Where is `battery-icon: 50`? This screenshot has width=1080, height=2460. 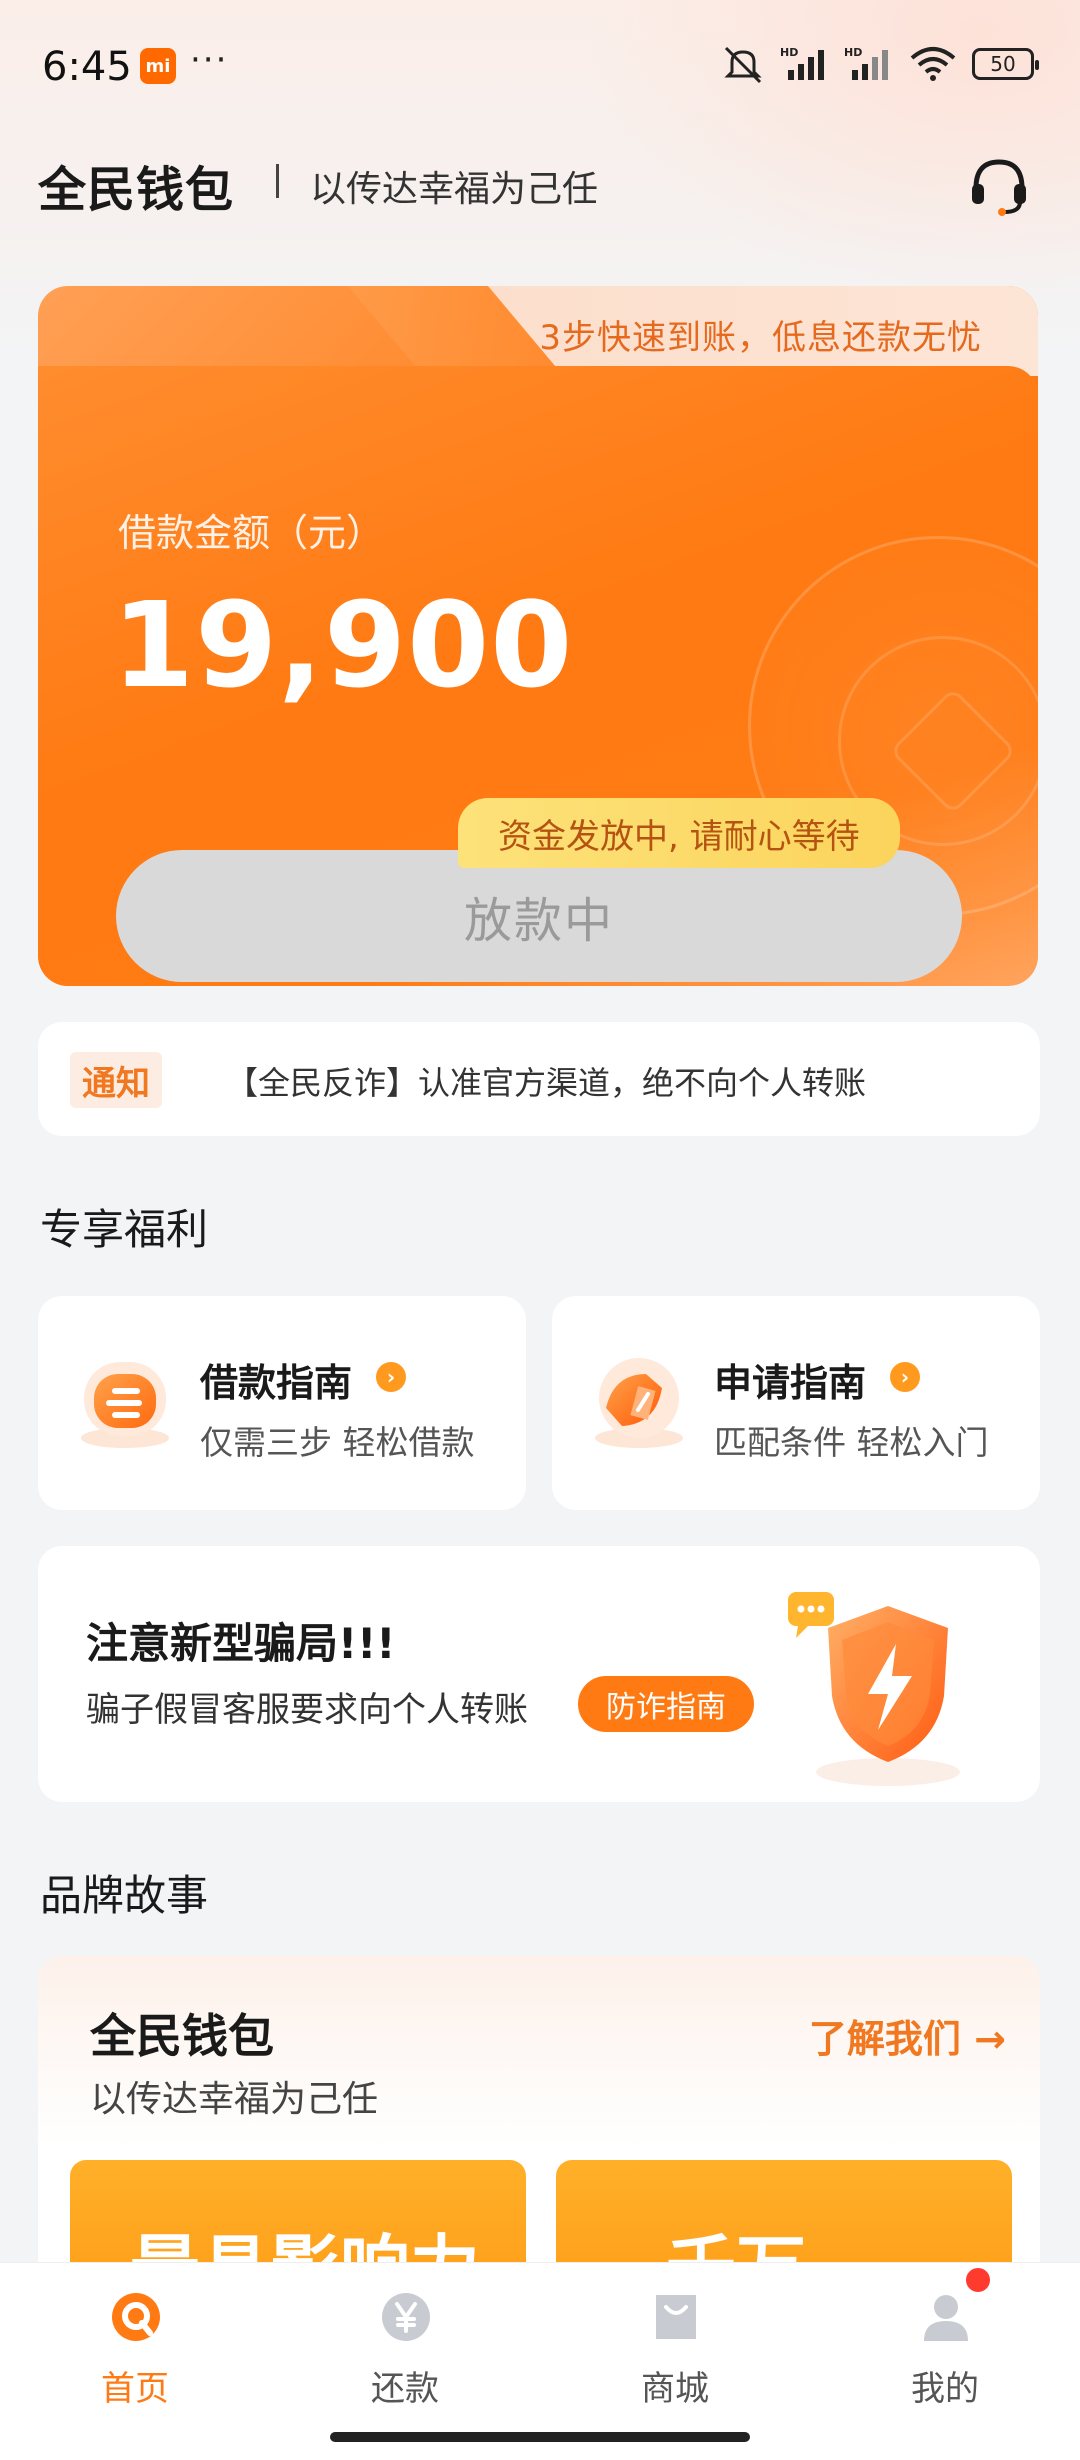
battery-icon: 50 is located at coordinates (1005, 64).